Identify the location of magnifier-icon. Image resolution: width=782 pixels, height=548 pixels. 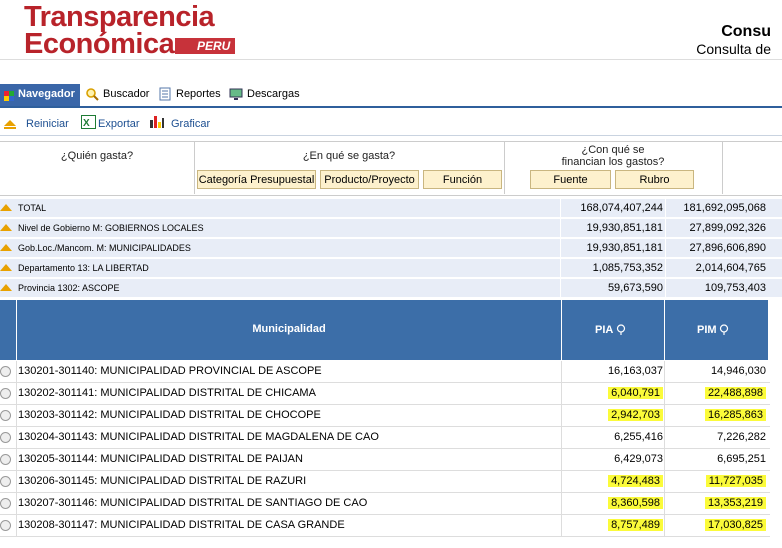
(92, 96).